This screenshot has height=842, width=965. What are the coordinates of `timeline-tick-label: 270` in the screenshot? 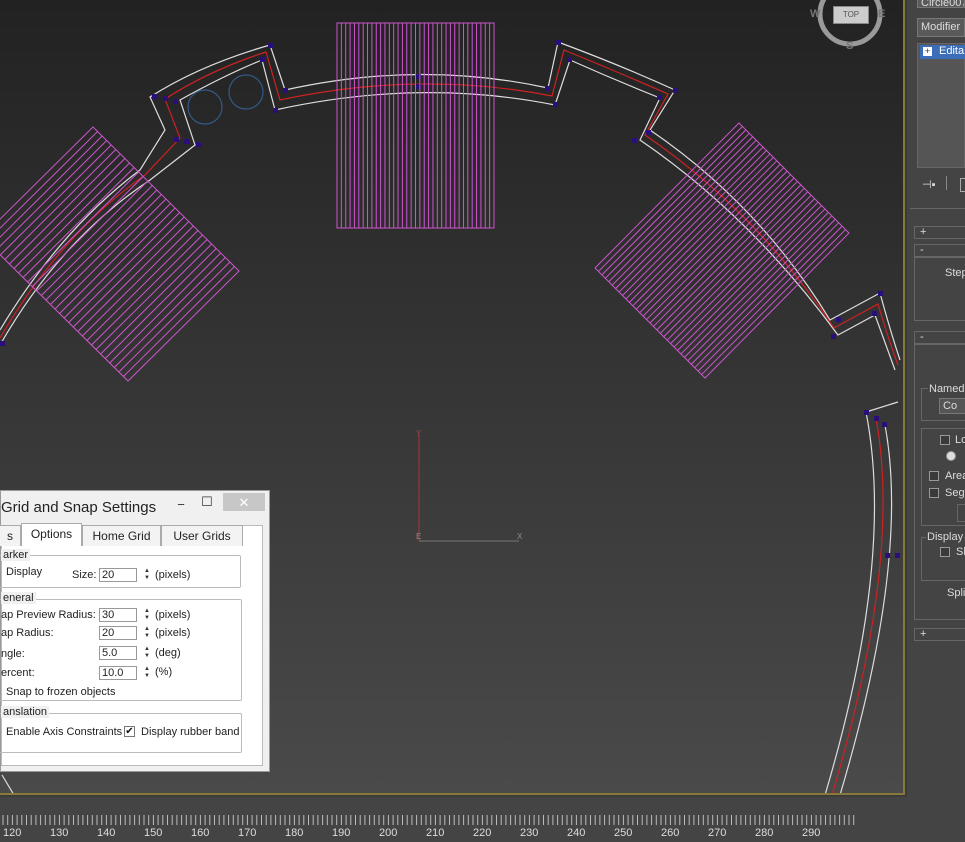 It's located at (717, 833).